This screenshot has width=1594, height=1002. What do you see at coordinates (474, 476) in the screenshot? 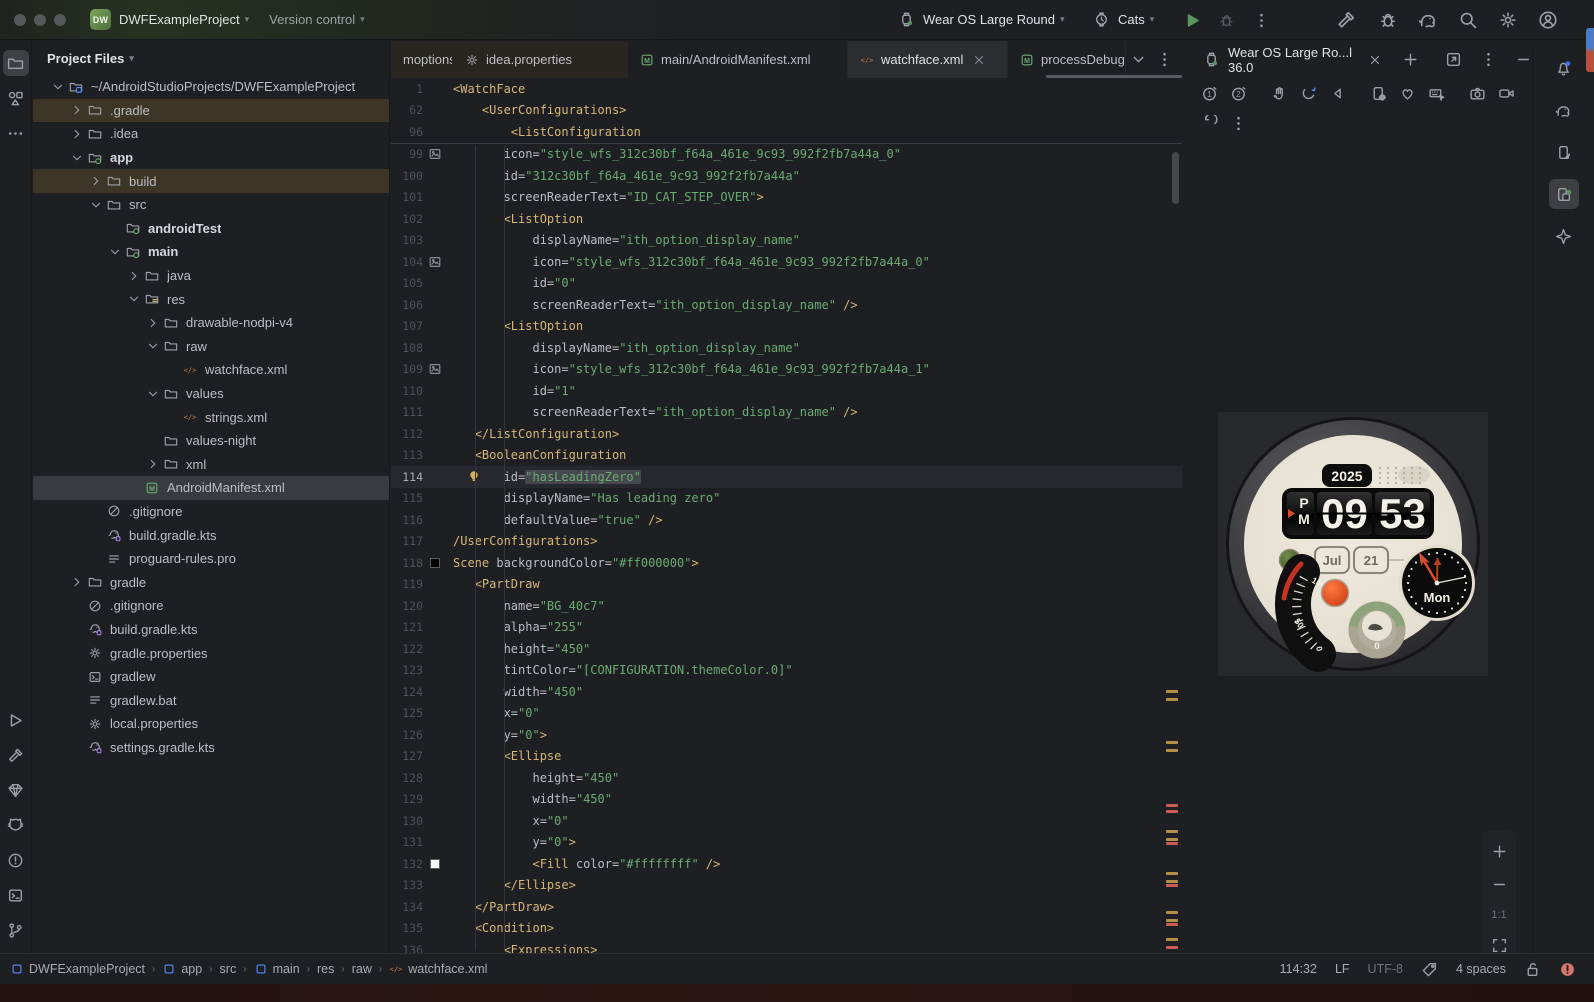
I see `intention-bulb-icon` at bounding box center [474, 476].